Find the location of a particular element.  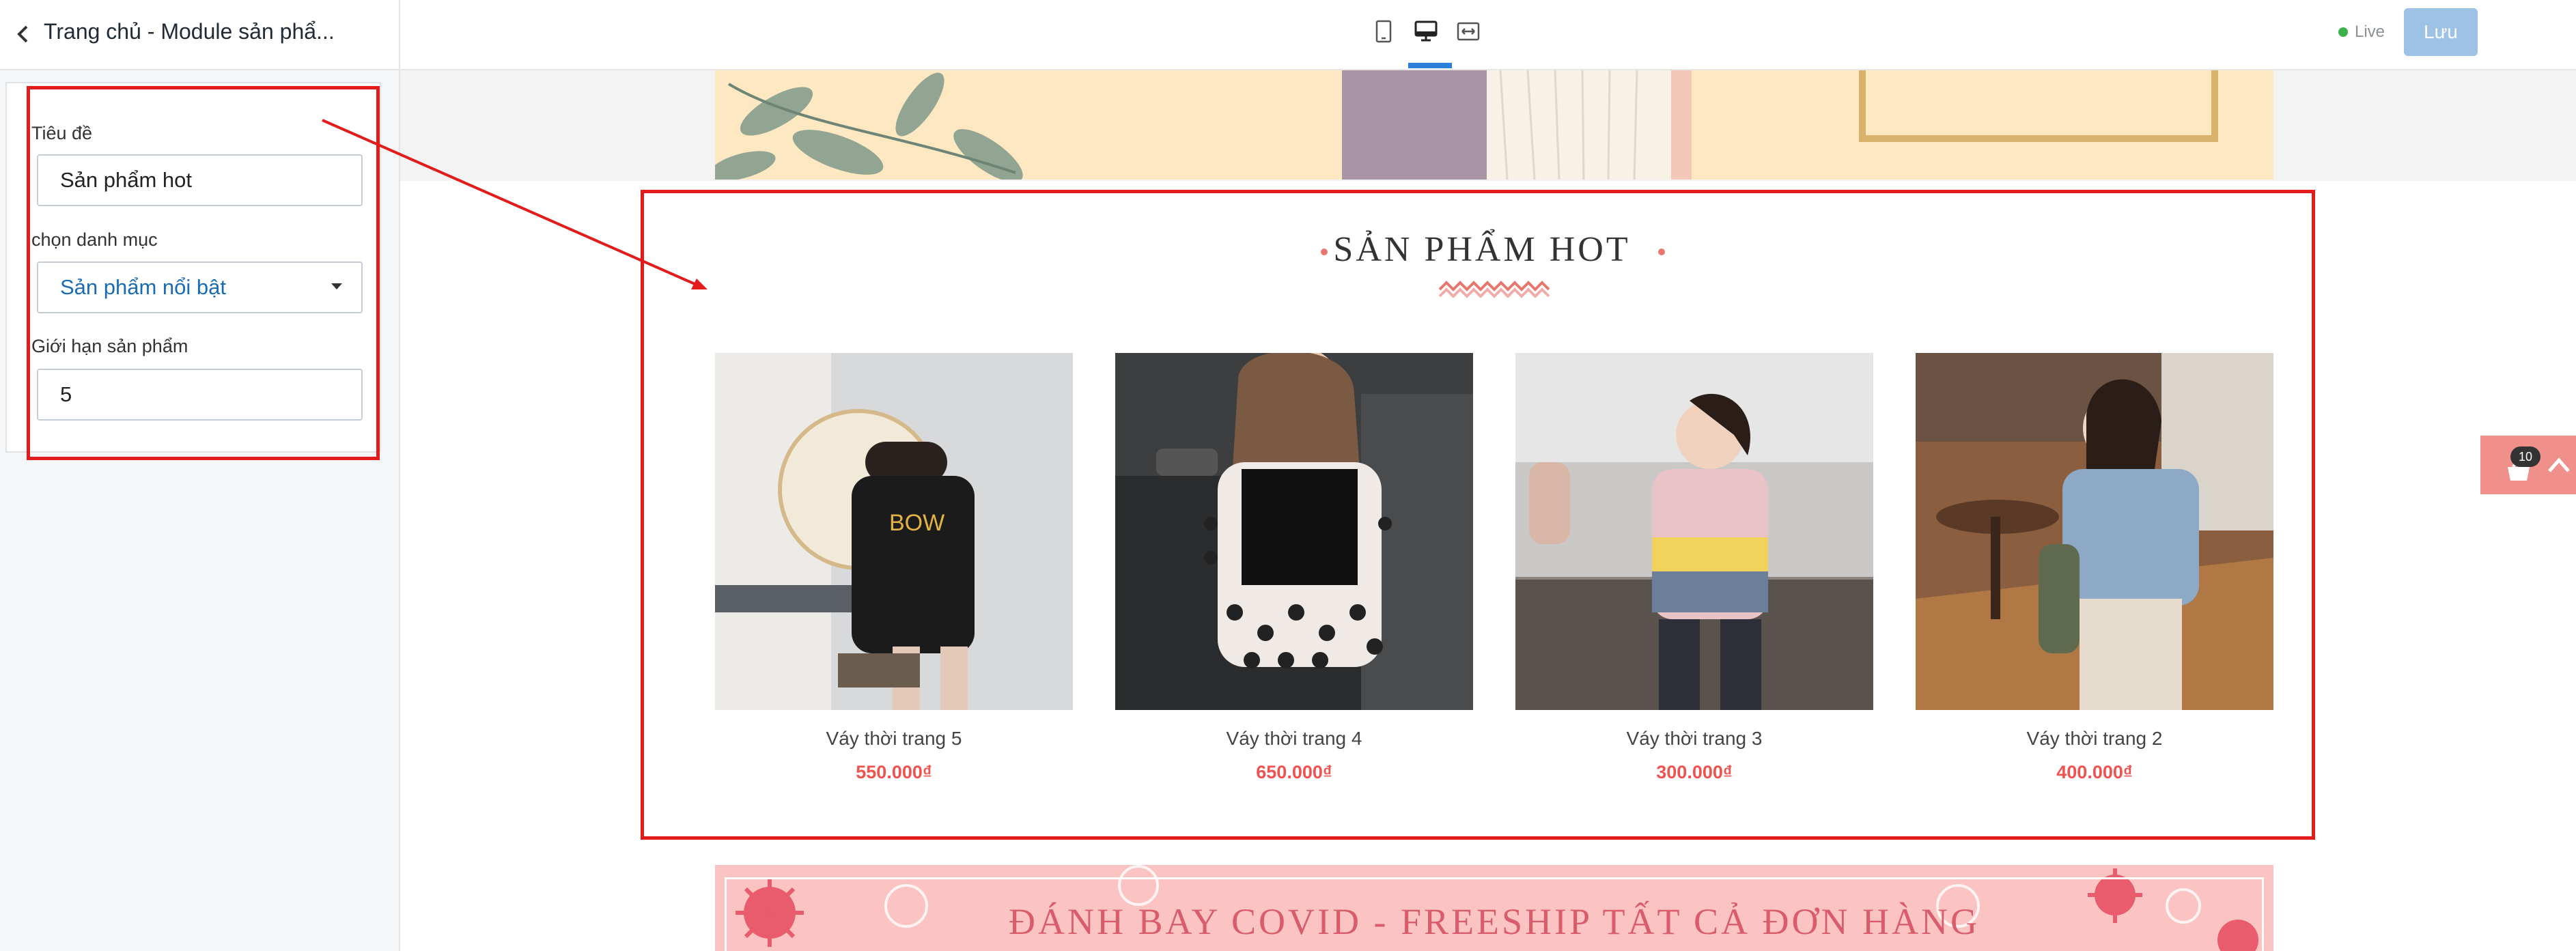

product-price: 650.000₫ is located at coordinates (1294, 772).